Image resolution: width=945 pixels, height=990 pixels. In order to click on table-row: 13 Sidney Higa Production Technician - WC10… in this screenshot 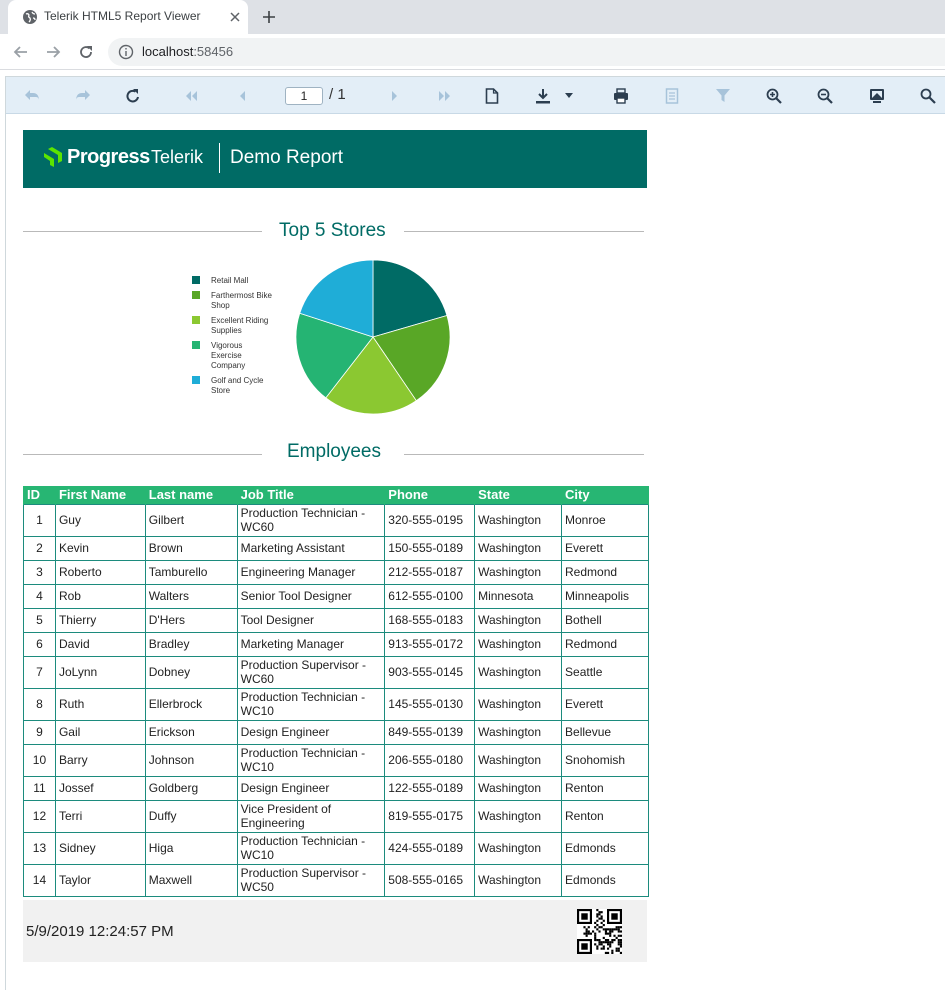, I will do `click(336, 848)`.